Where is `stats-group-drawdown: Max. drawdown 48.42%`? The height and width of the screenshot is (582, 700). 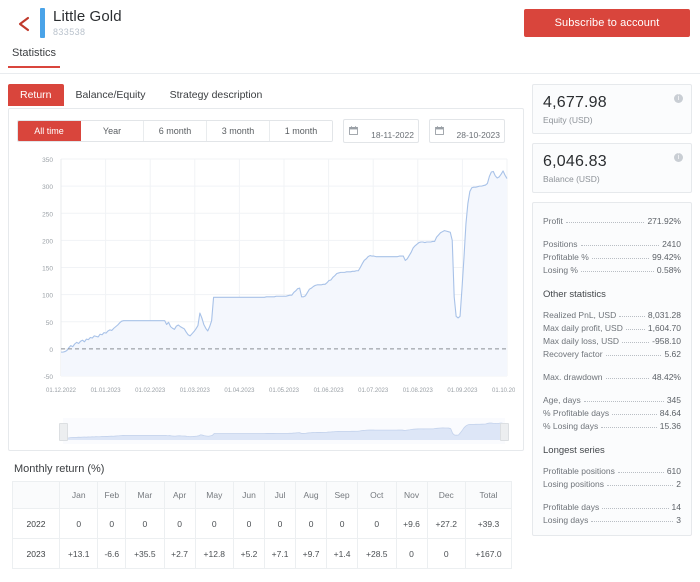
stats-group-drawdown: Max. drawdown 48.42% is located at coordinates (612, 375).